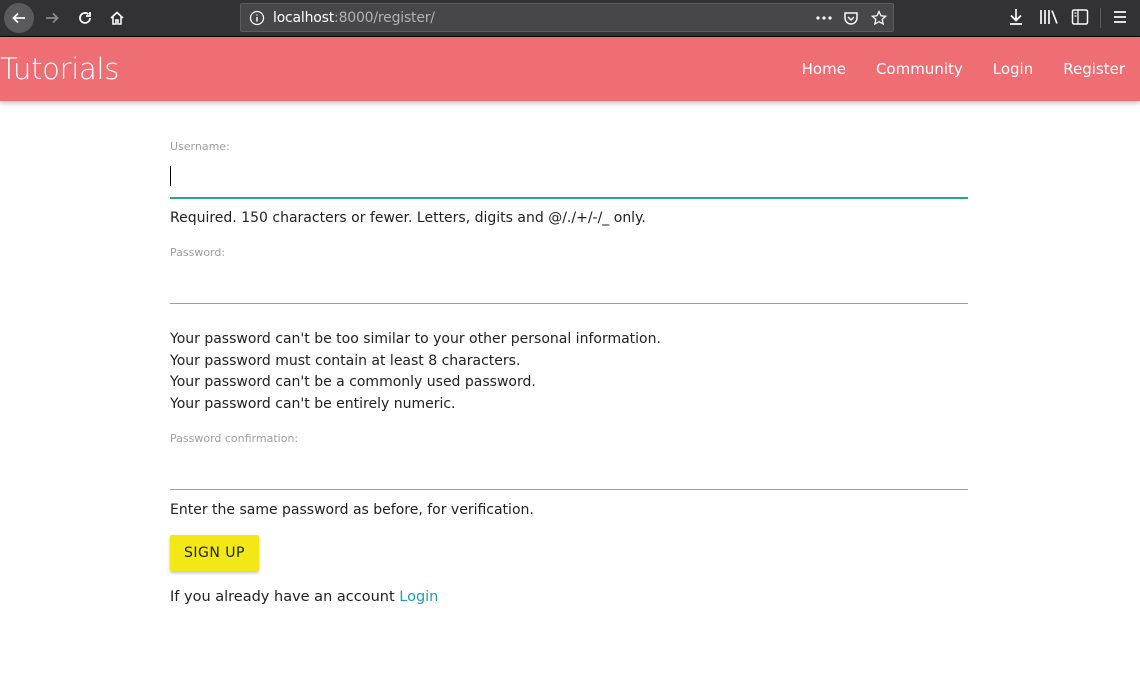 The image size is (1140, 689). I want to click on sign-up-button: SIGN UP, so click(214, 553).